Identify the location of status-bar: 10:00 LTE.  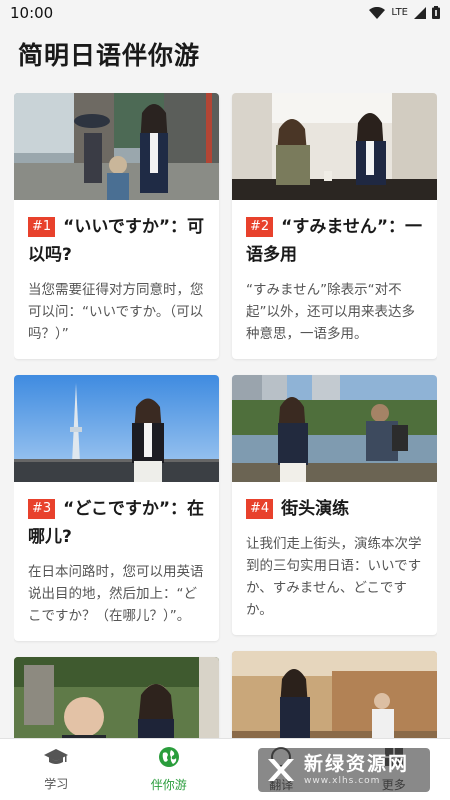
(225, 13).